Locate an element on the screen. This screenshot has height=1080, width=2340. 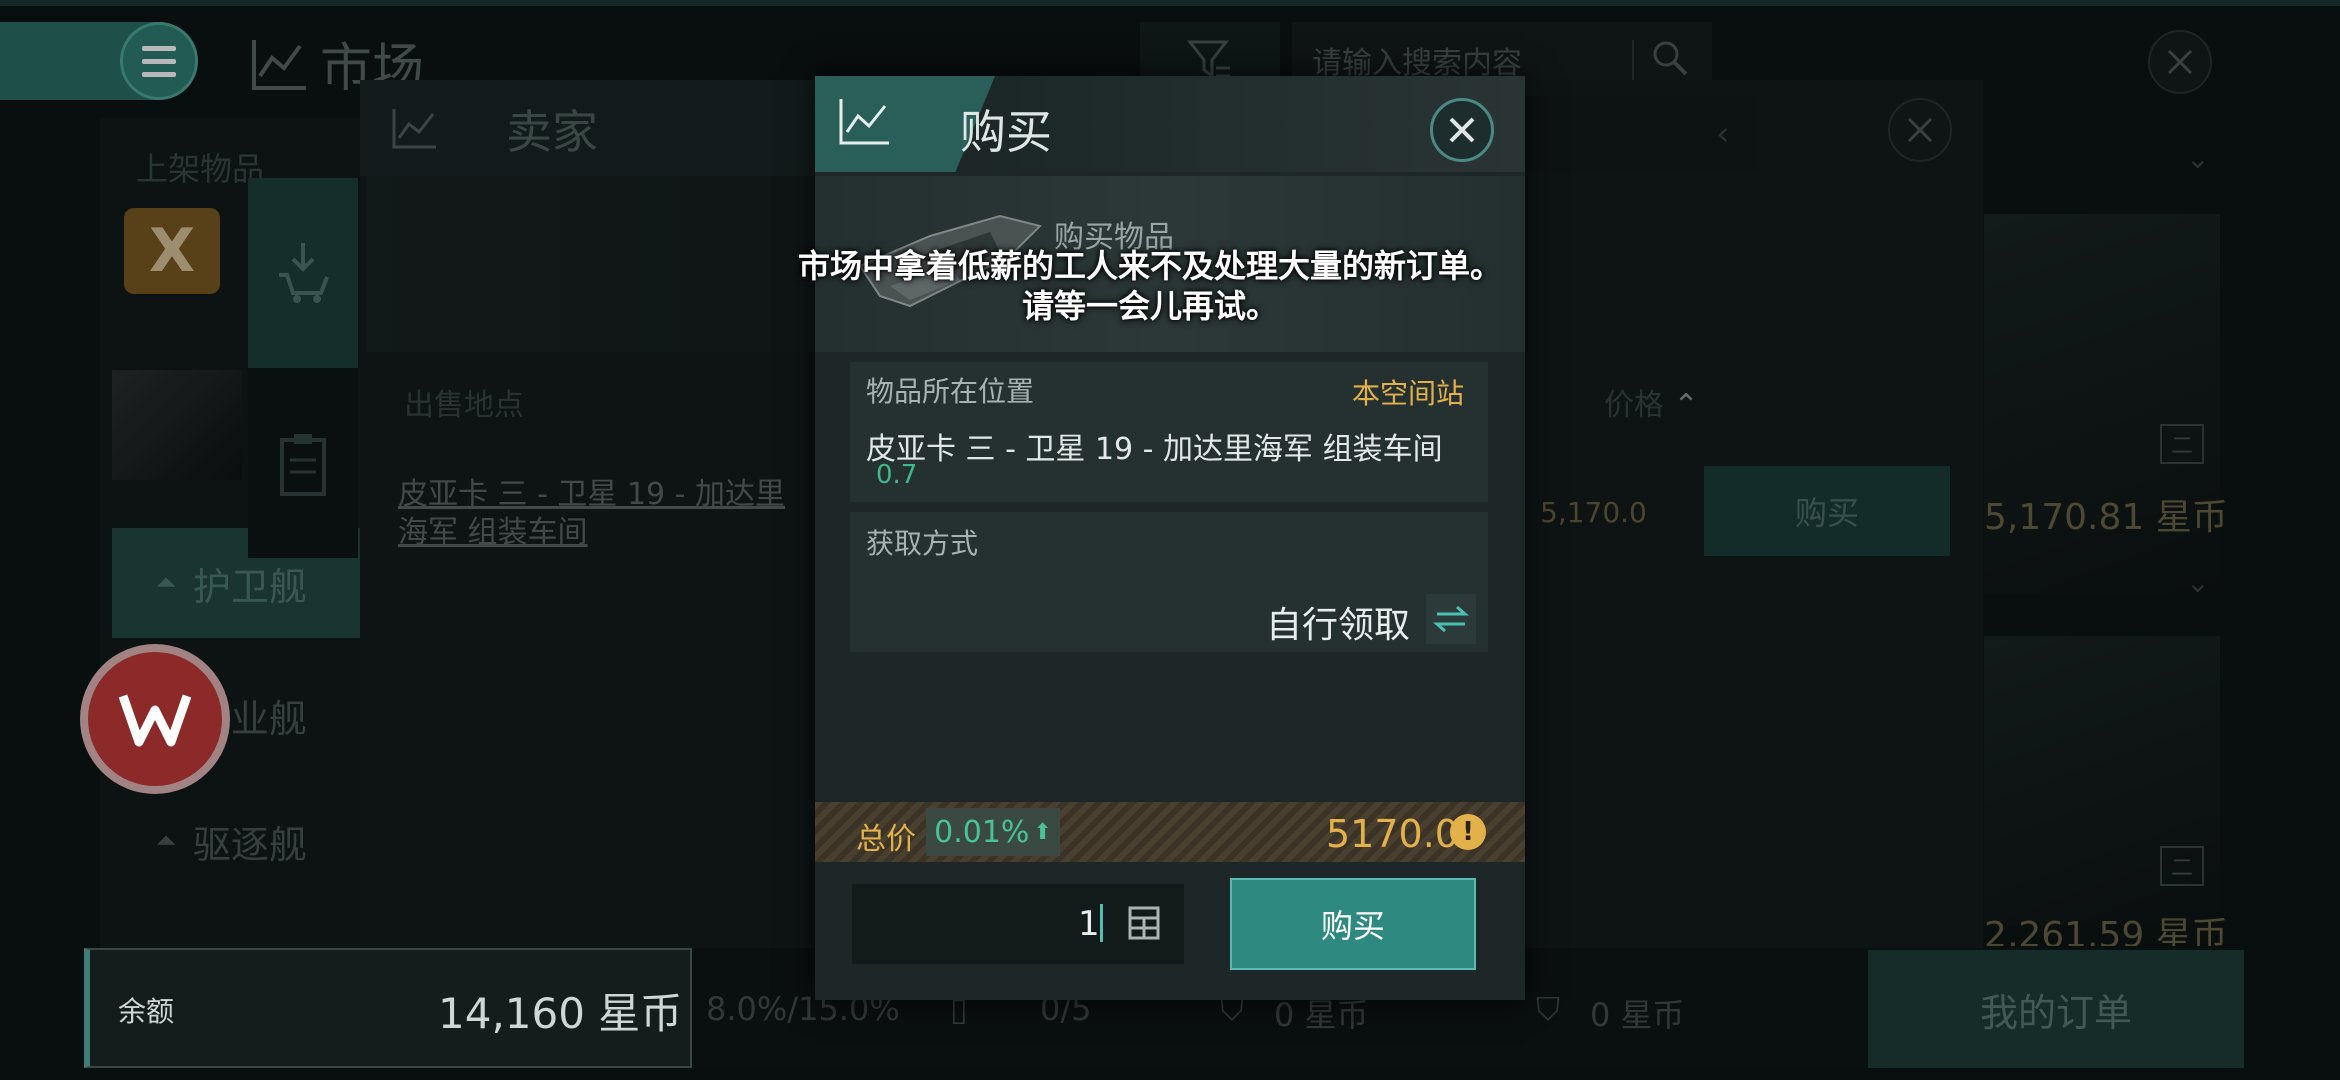
acquire-swap-button is located at coordinates (1451, 619).